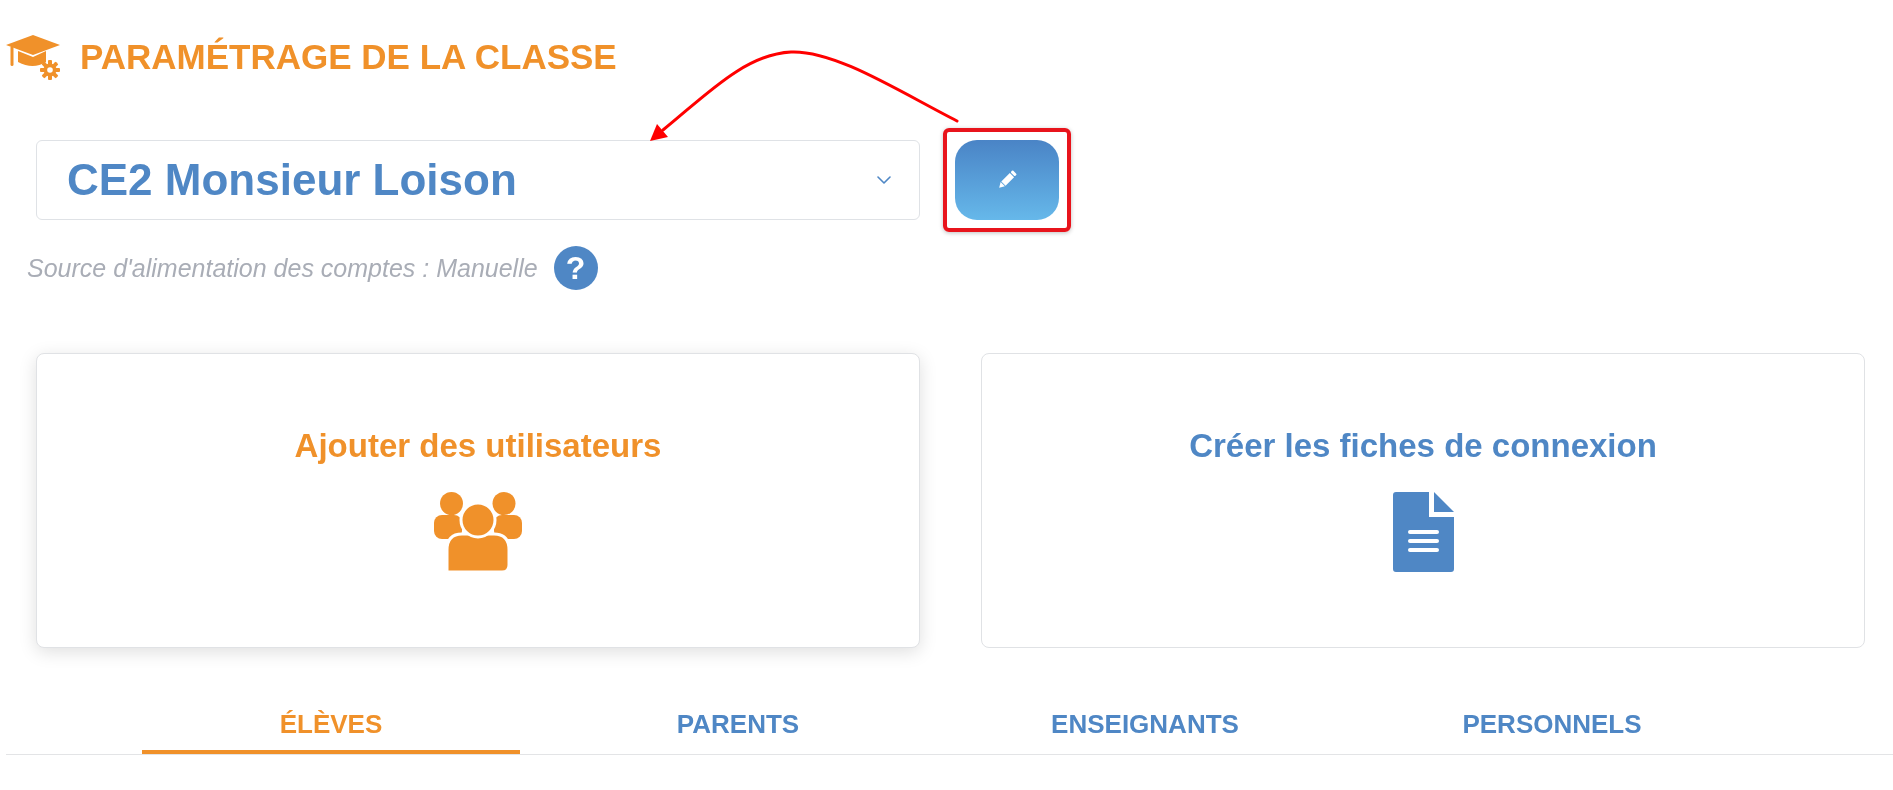 Image resolution: width=1893 pixels, height=790 pixels. Describe the element at coordinates (1145, 725) in the screenshot. I see `tab: ENSEIGNANTS` at that location.